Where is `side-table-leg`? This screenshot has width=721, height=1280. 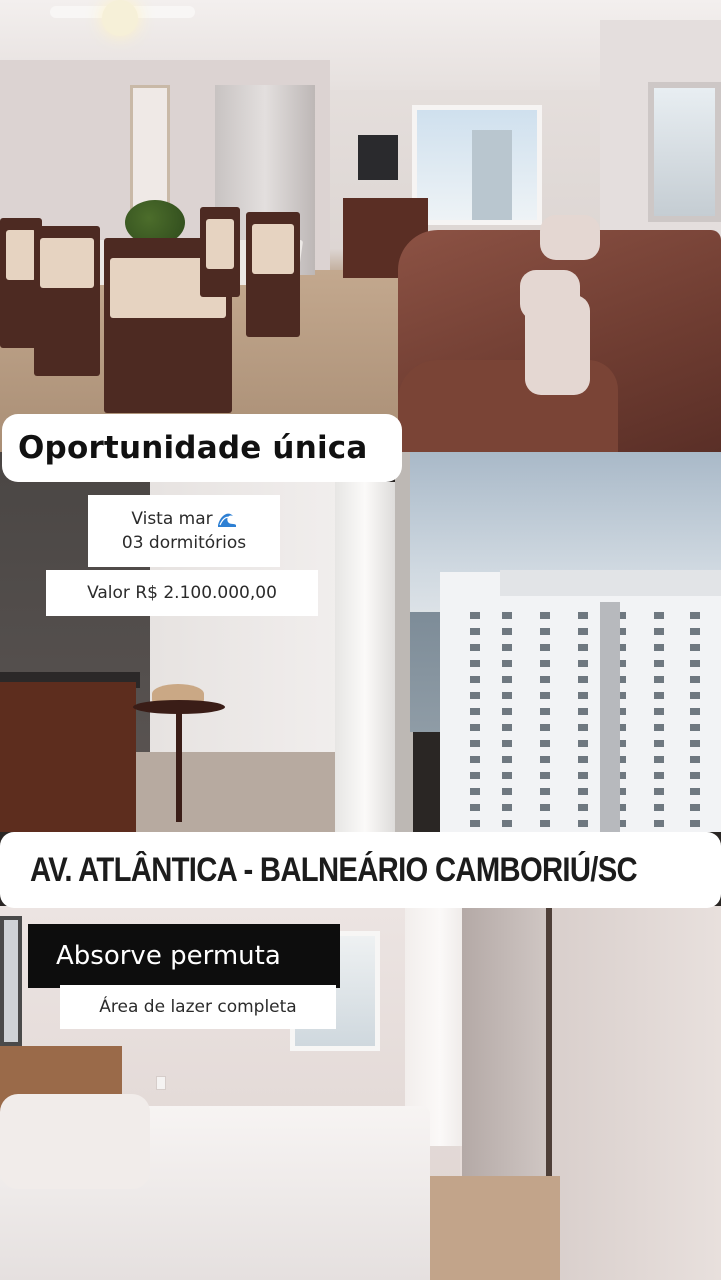
side-table-leg is located at coordinates (179, 767).